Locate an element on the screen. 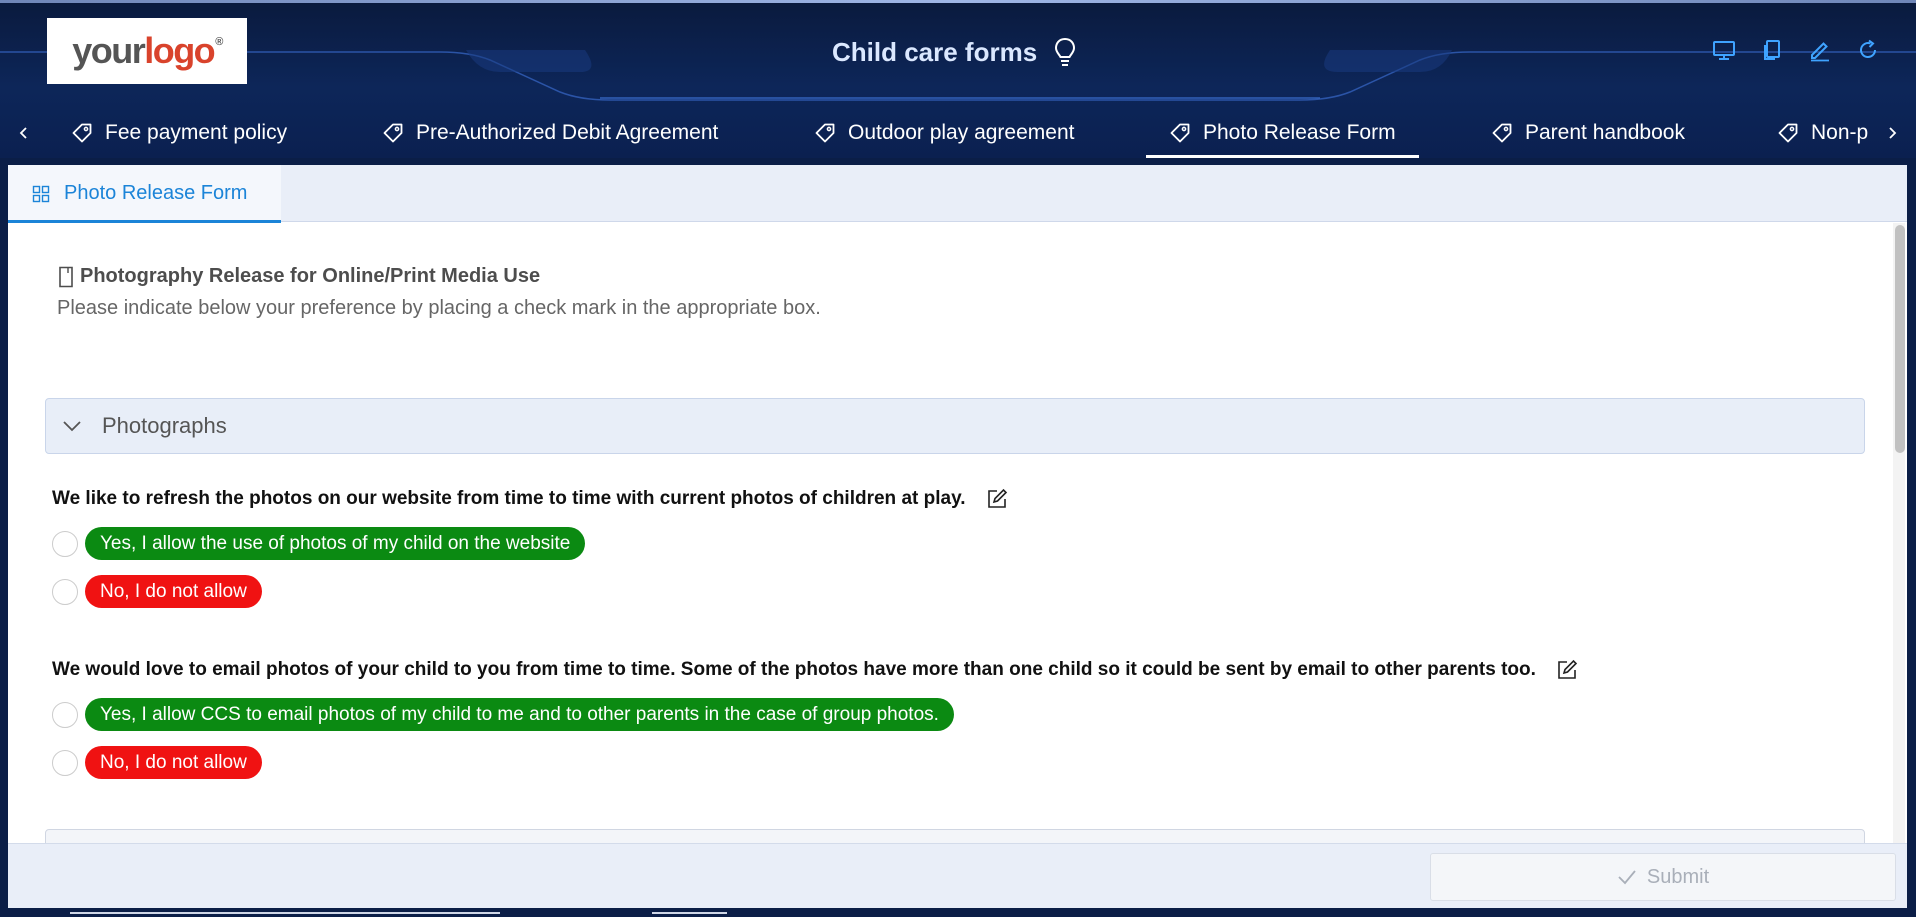  form-footer: Submit is located at coordinates (957, 875).